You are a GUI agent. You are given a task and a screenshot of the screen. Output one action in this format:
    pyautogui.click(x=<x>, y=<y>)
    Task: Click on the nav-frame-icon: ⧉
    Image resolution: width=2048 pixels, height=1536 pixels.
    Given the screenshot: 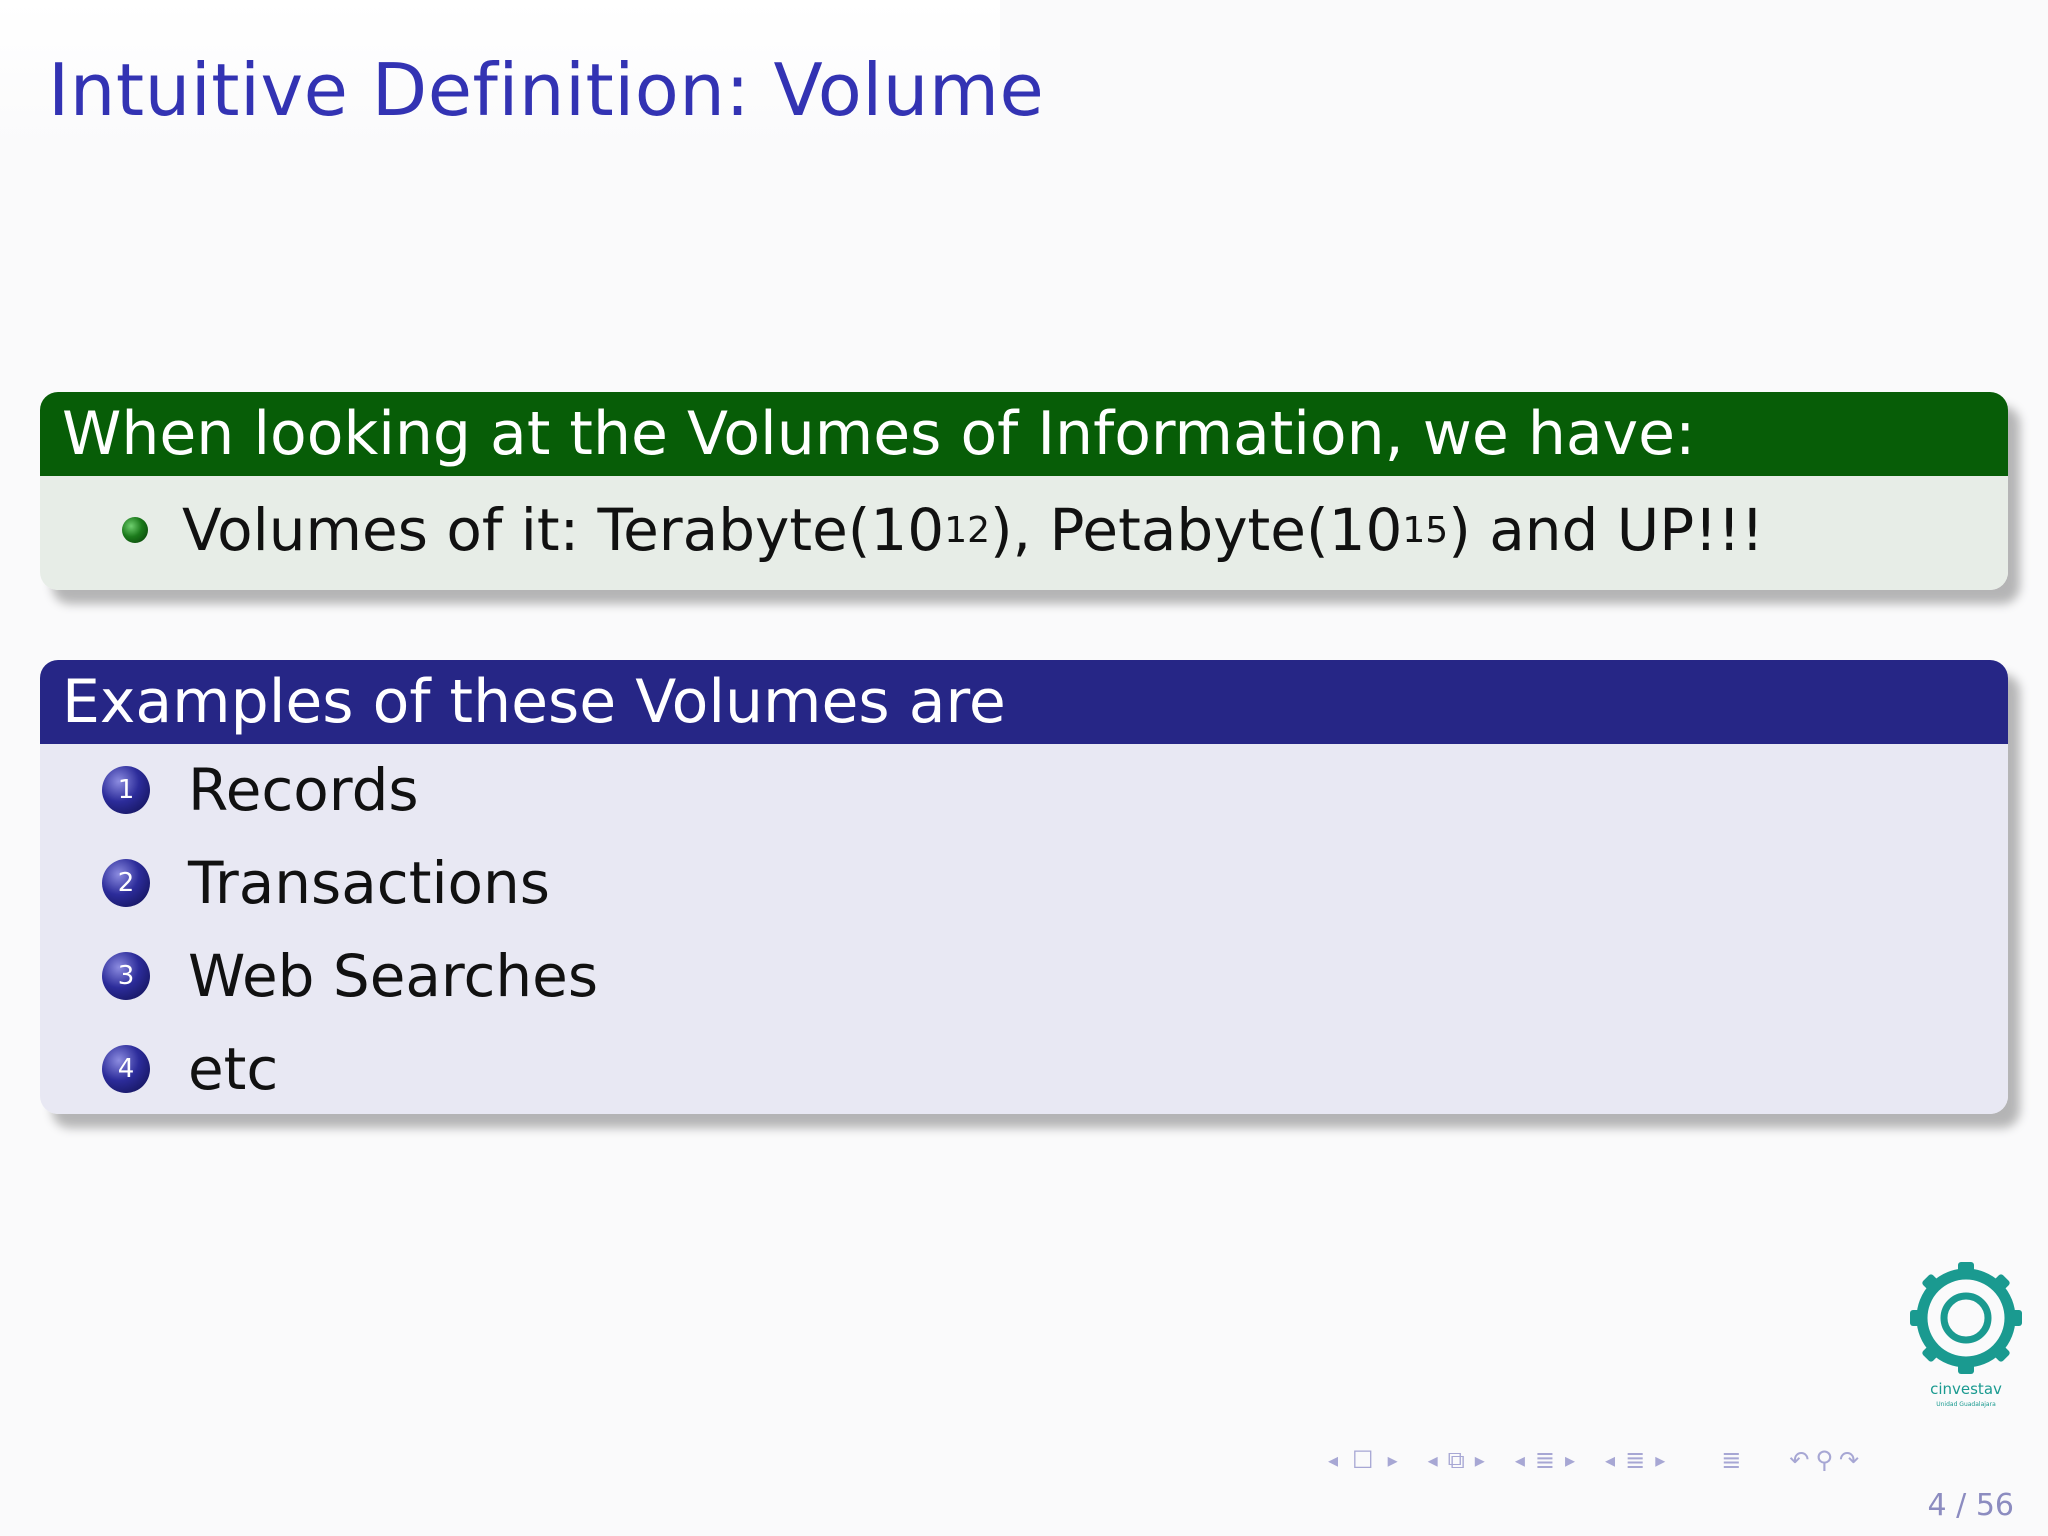 What is the action you would take?
    pyautogui.click(x=1456, y=1460)
    